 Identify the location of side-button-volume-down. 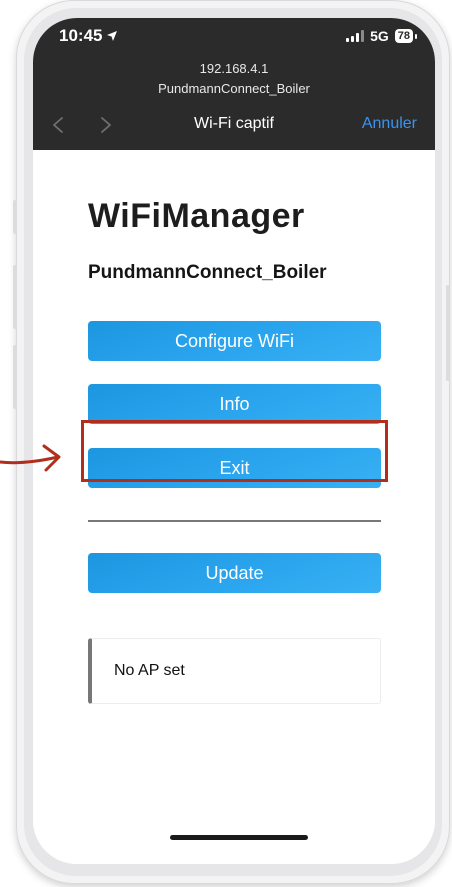
(15, 377).